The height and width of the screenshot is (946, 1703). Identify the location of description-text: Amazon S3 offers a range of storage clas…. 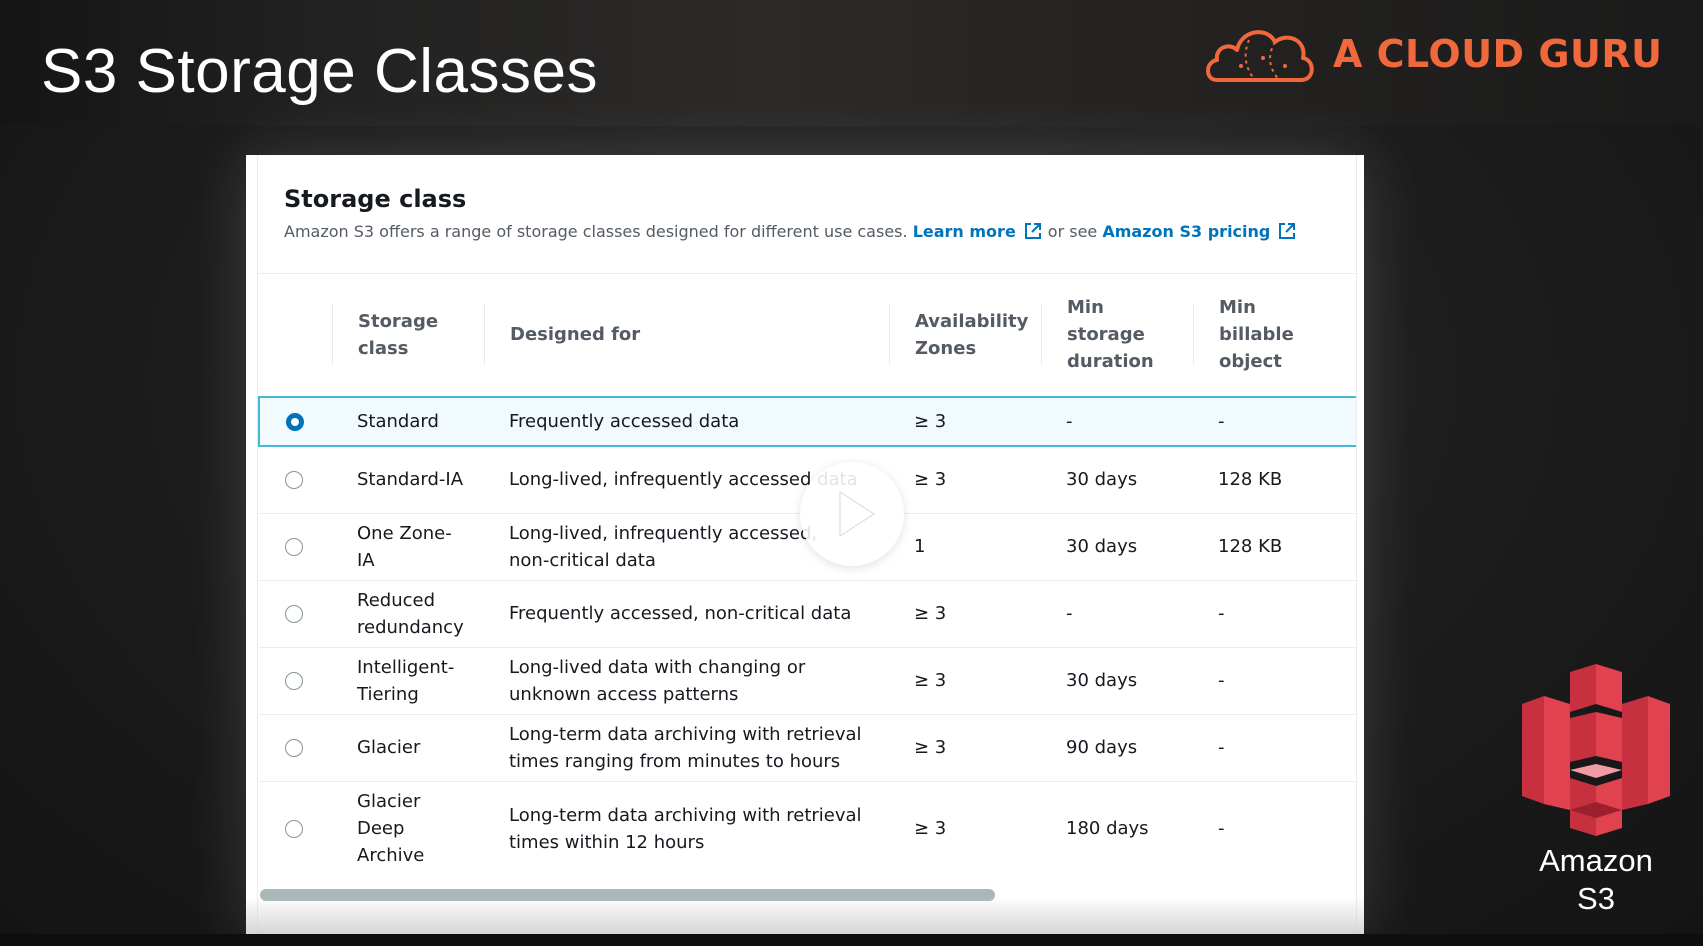
(596, 231).